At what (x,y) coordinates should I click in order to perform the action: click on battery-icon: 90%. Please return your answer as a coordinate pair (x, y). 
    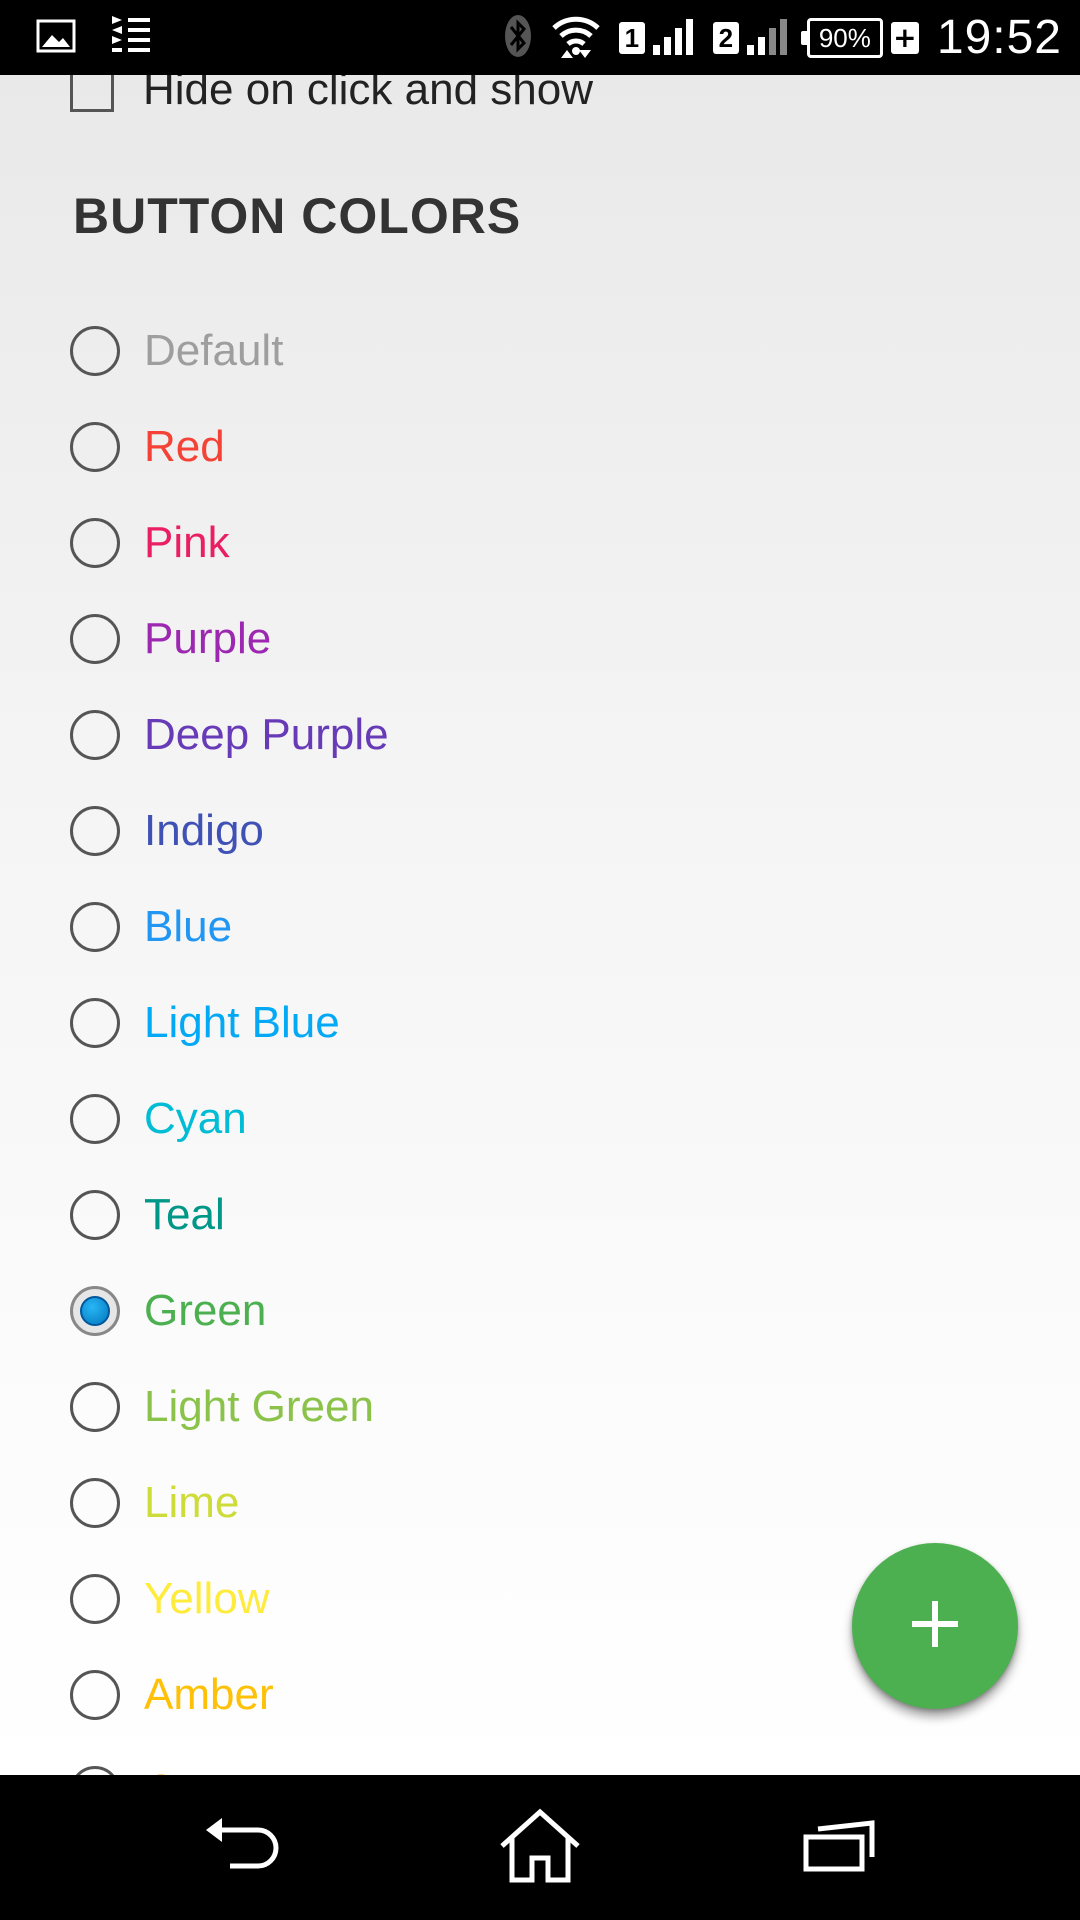
    Looking at the image, I should click on (841, 37).